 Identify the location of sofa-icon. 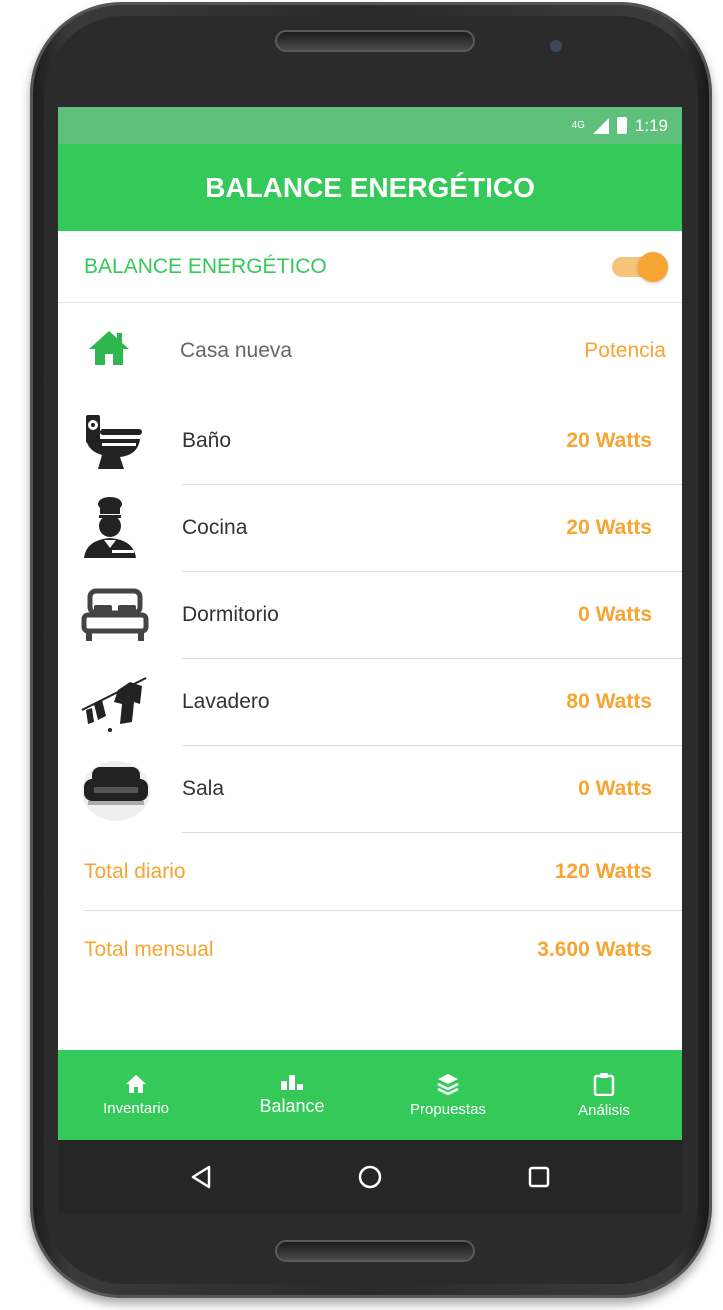
(120, 789).